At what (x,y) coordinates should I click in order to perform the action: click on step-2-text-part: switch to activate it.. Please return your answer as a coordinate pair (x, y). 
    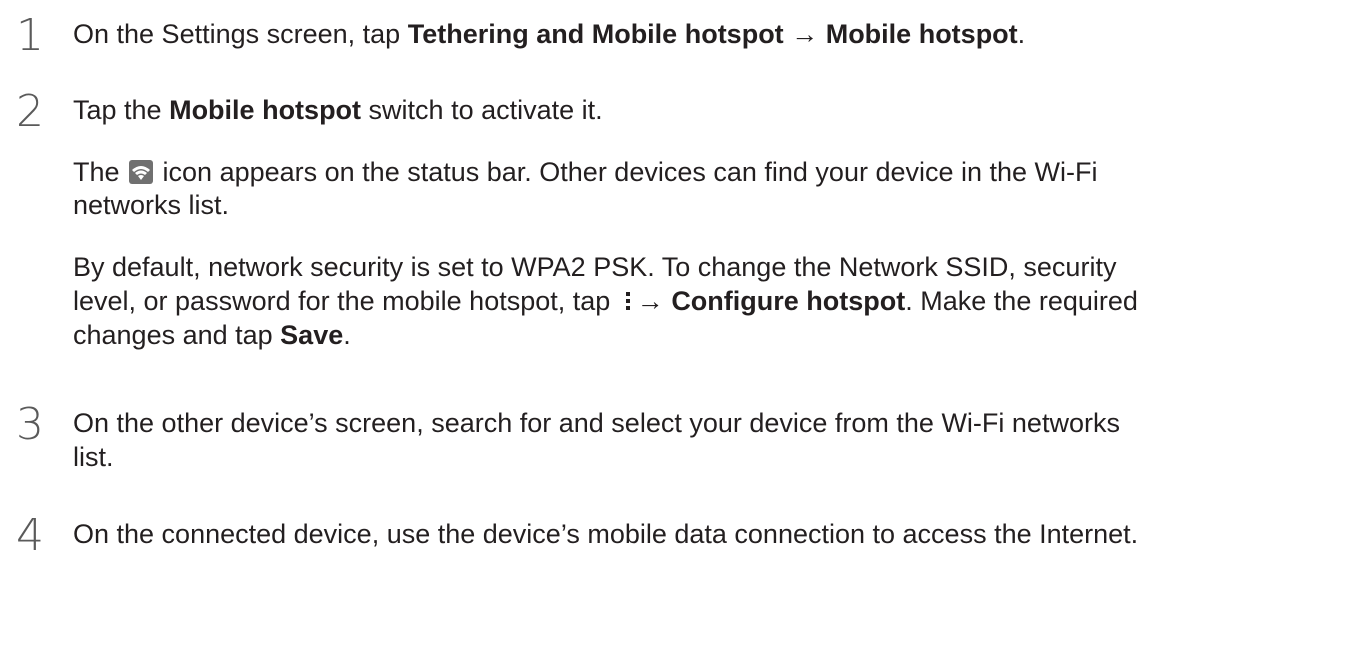
    Looking at the image, I should click on (482, 110).